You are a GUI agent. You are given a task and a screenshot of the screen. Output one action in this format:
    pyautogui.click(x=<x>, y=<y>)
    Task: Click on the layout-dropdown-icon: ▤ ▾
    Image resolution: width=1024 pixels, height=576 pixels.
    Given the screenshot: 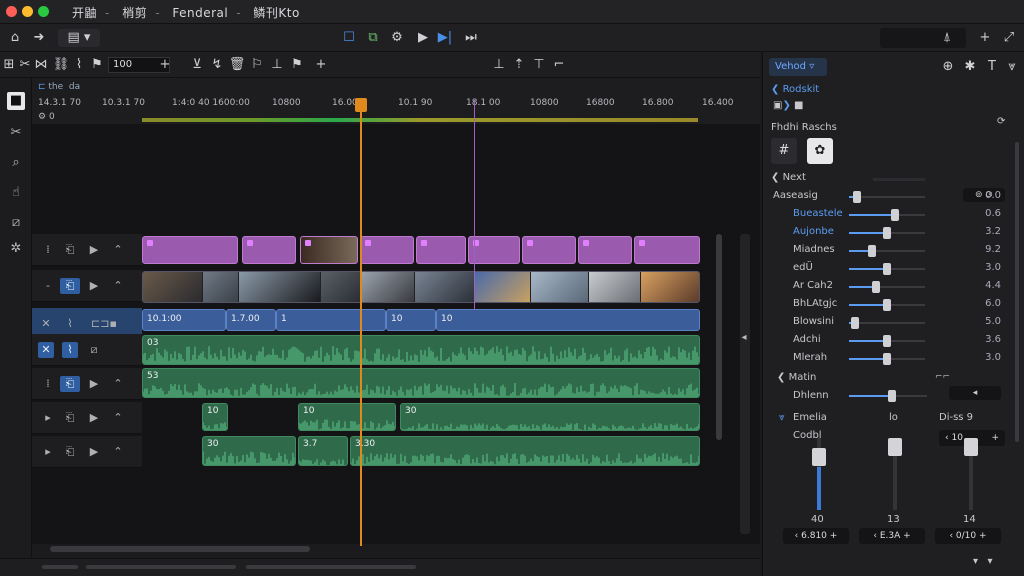 What is the action you would take?
    pyautogui.click(x=79, y=38)
    